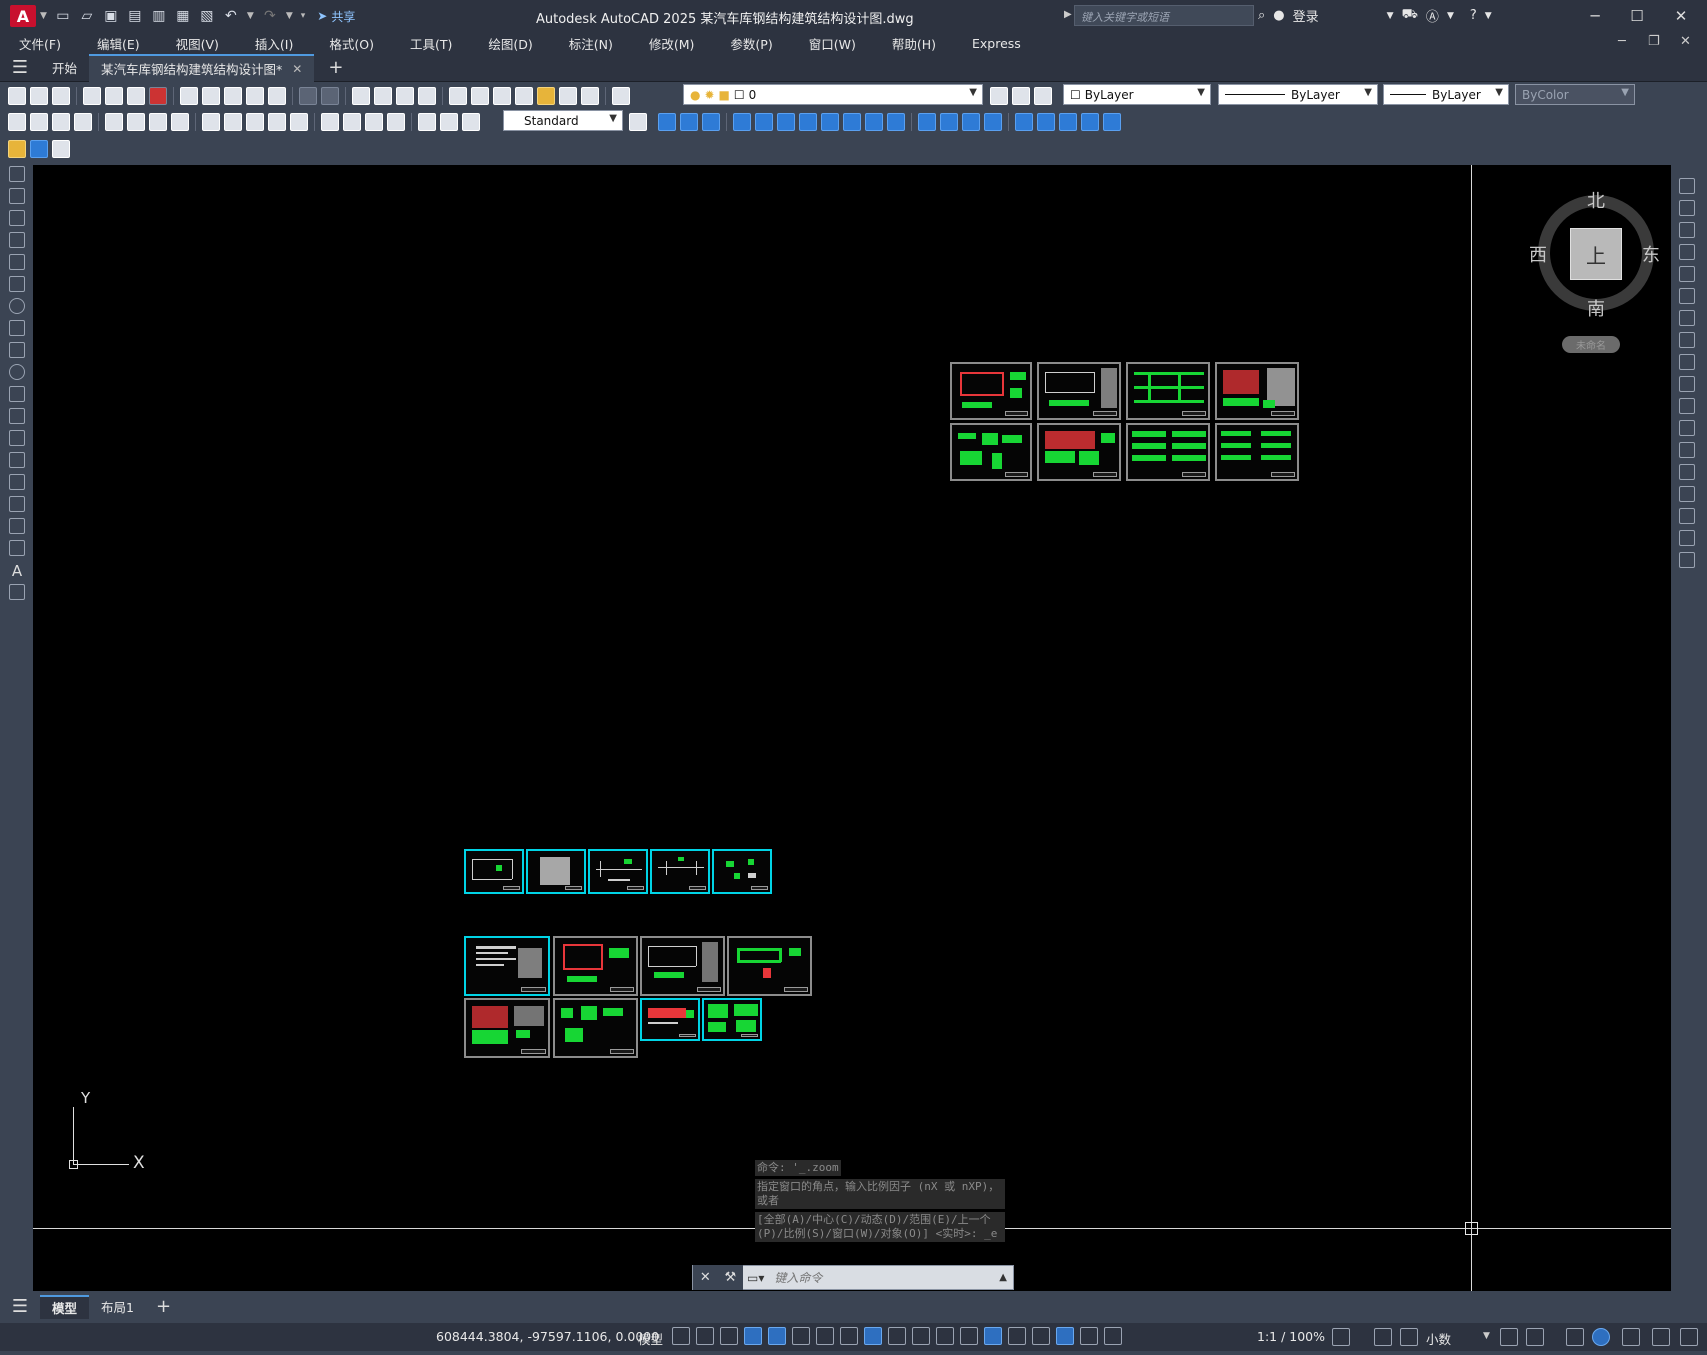  Describe the element at coordinates (568, 96) in the screenshot. I see `quickcalc-icon` at that location.